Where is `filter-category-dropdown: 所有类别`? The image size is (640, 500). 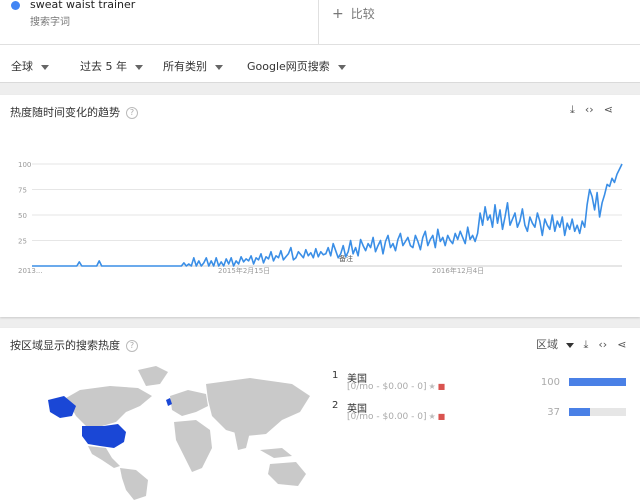 filter-category-dropdown: 所有类别 is located at coordinates (193, 66).